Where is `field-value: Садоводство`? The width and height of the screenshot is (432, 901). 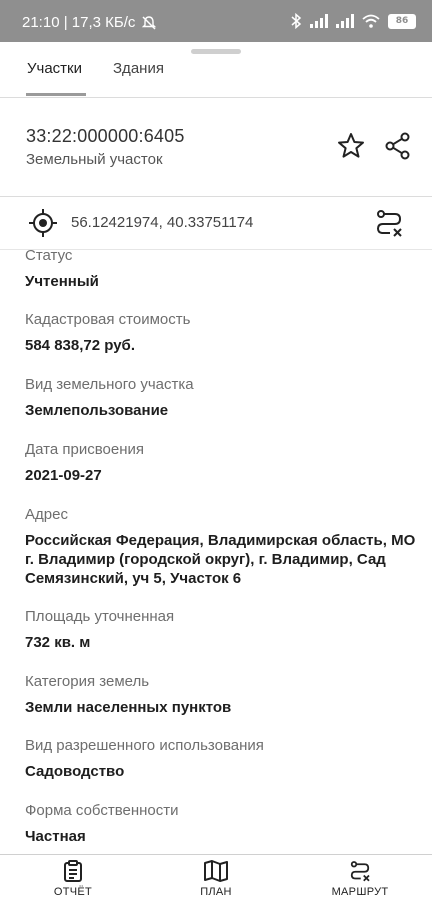 field-value: Садоводство is located at coordinates (75, 771).